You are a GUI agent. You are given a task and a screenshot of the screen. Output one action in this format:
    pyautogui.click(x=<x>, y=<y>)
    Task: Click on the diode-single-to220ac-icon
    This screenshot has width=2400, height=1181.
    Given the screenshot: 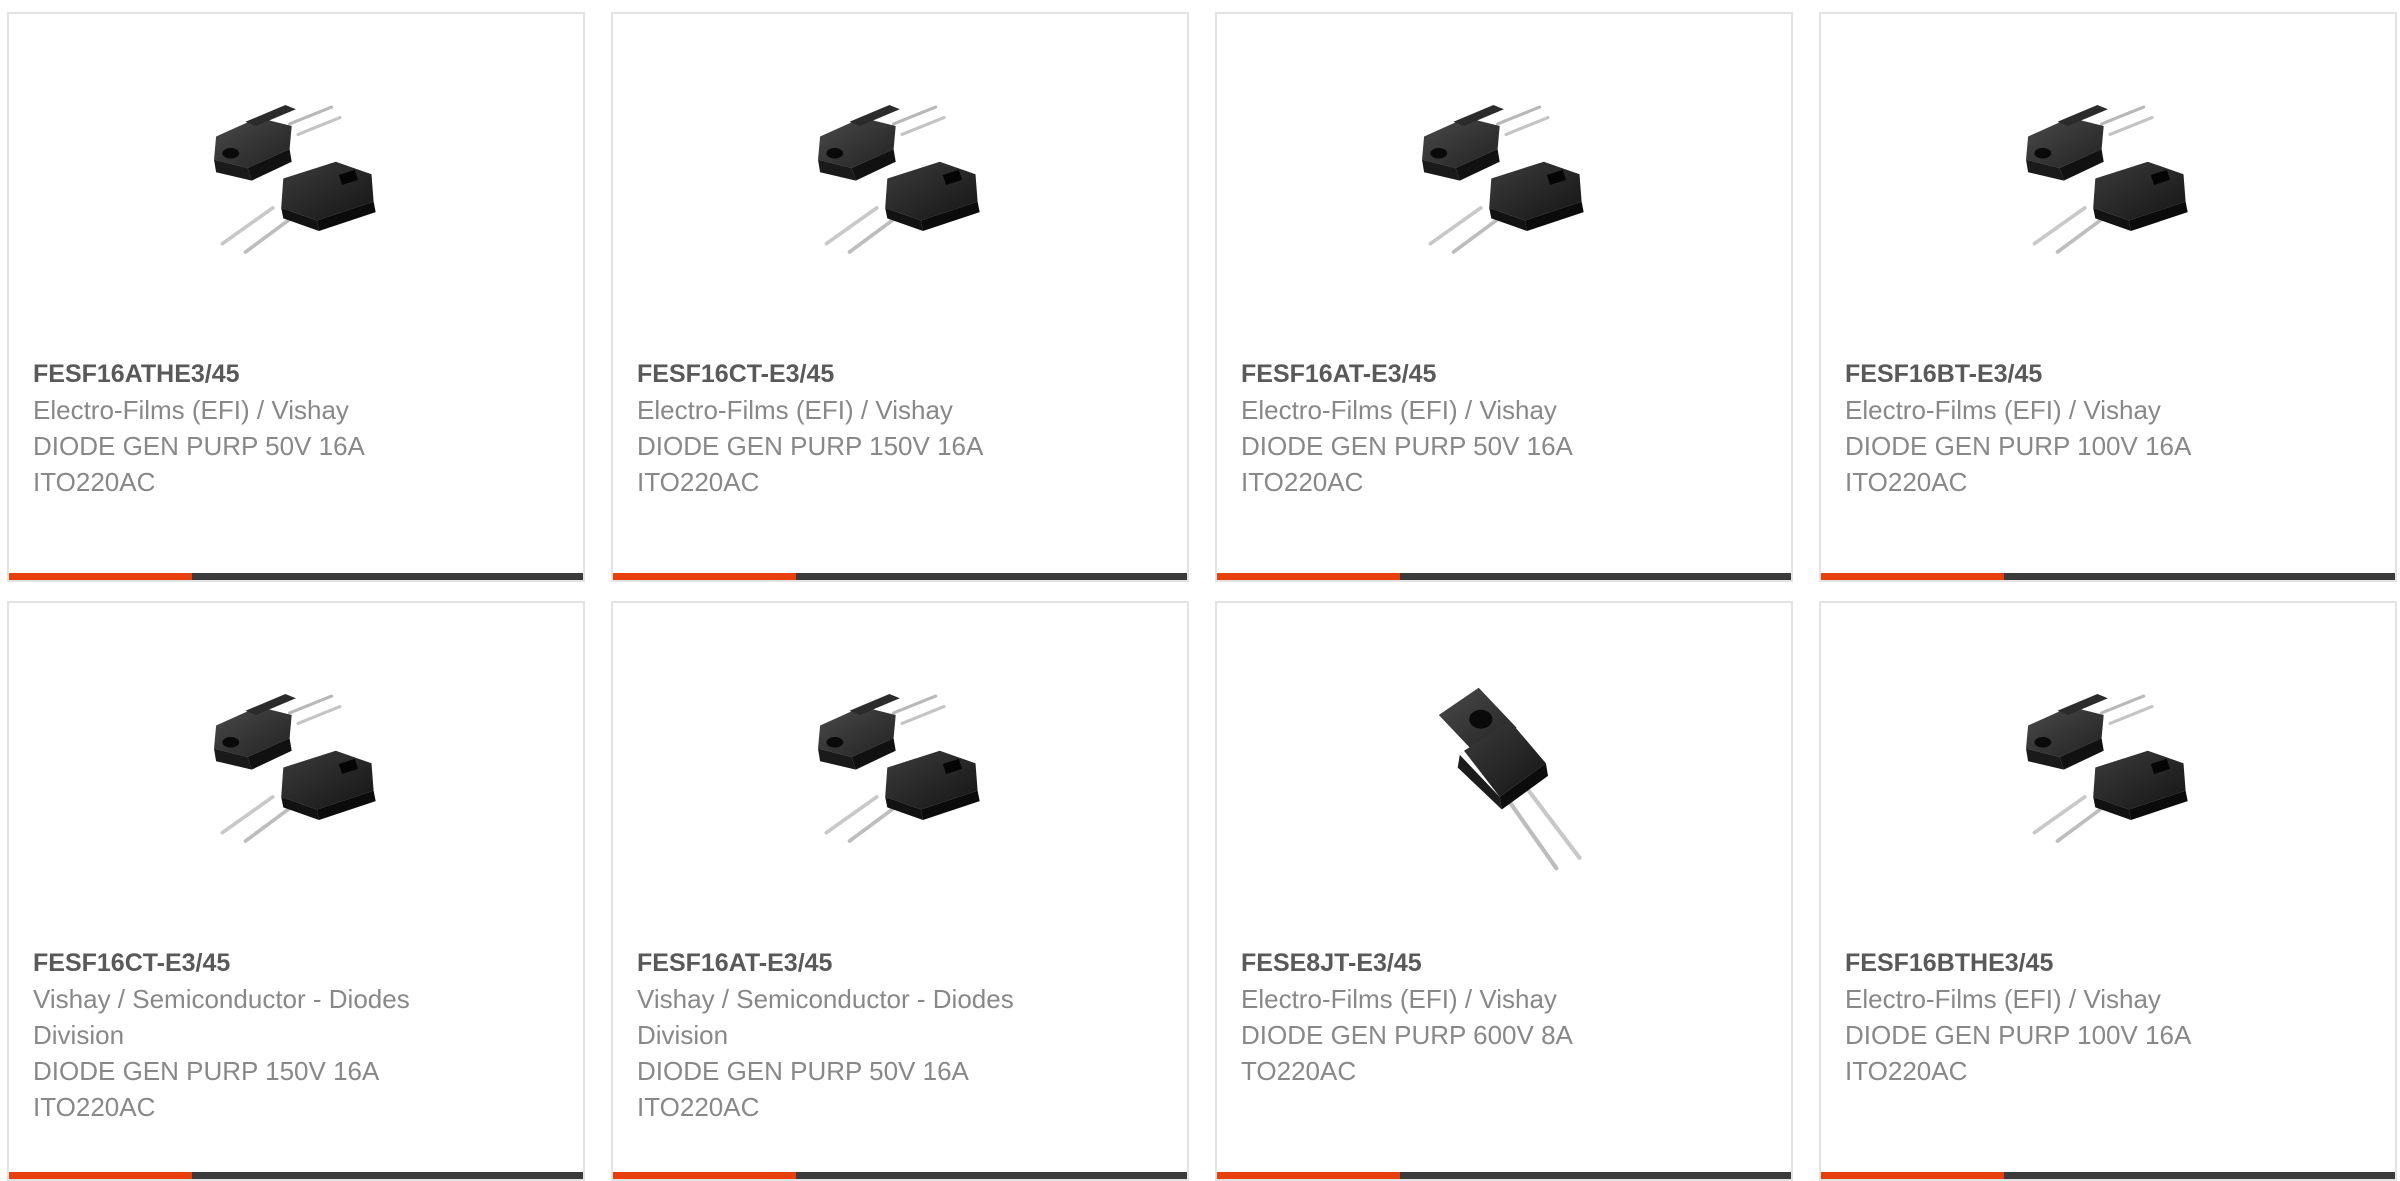 What is the action you would take?
    pyautogui.click(x=1506, y=778)
    